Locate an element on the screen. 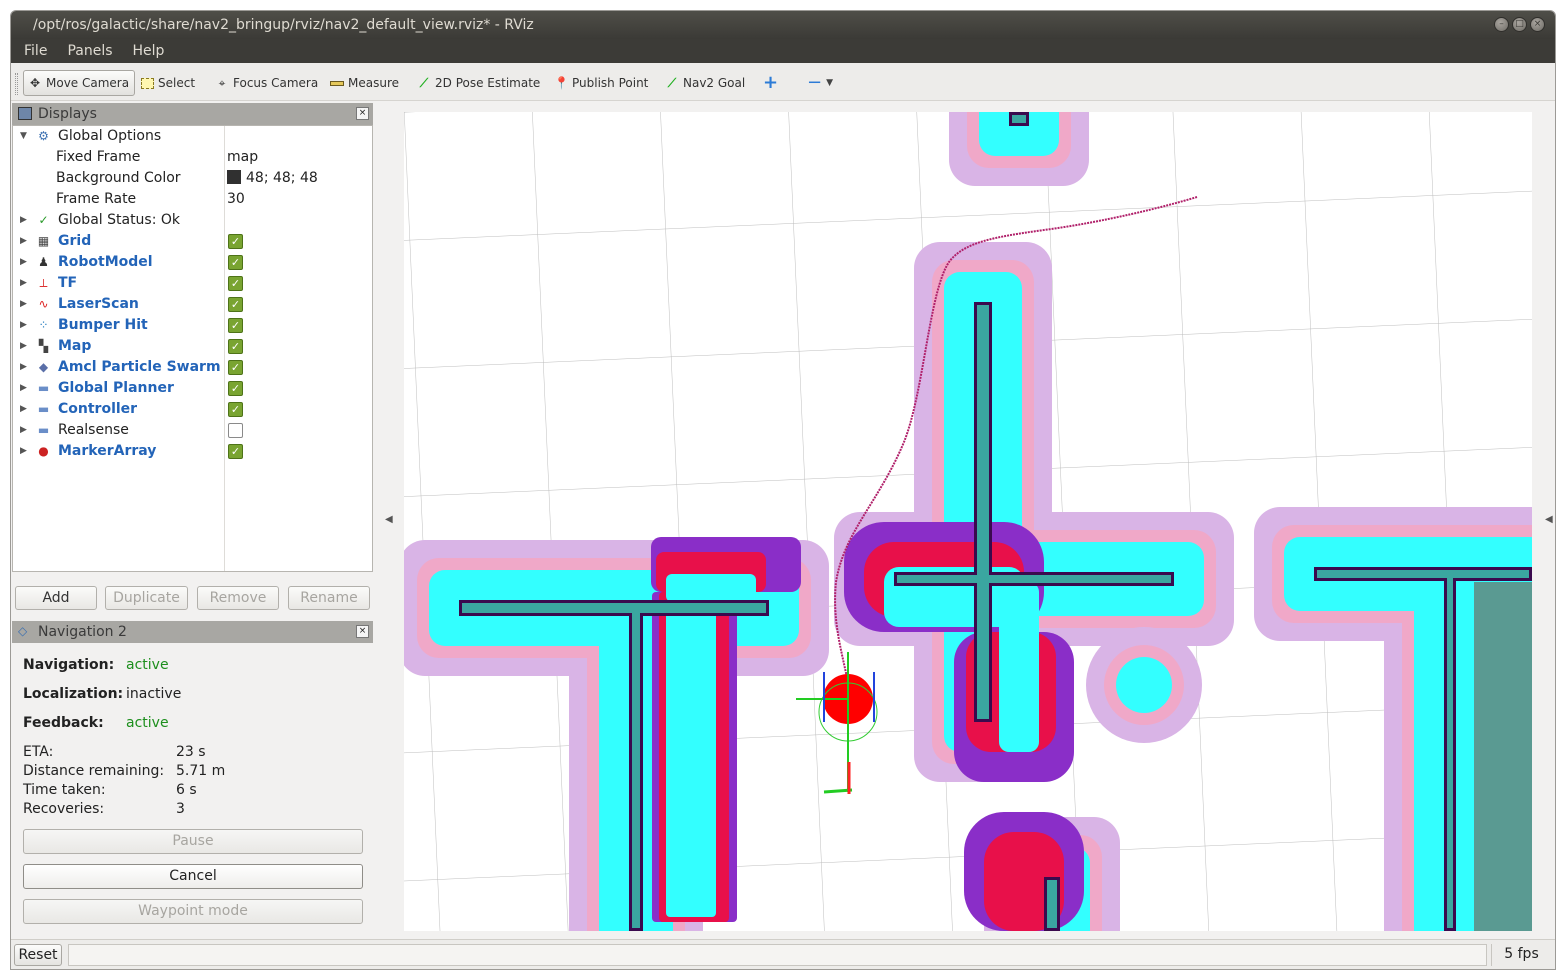 This screenshot has height=980, width=1557. display-item-global-planner: ▶ ▬ Global Planner ✓ is located at coordinates (192, 388).